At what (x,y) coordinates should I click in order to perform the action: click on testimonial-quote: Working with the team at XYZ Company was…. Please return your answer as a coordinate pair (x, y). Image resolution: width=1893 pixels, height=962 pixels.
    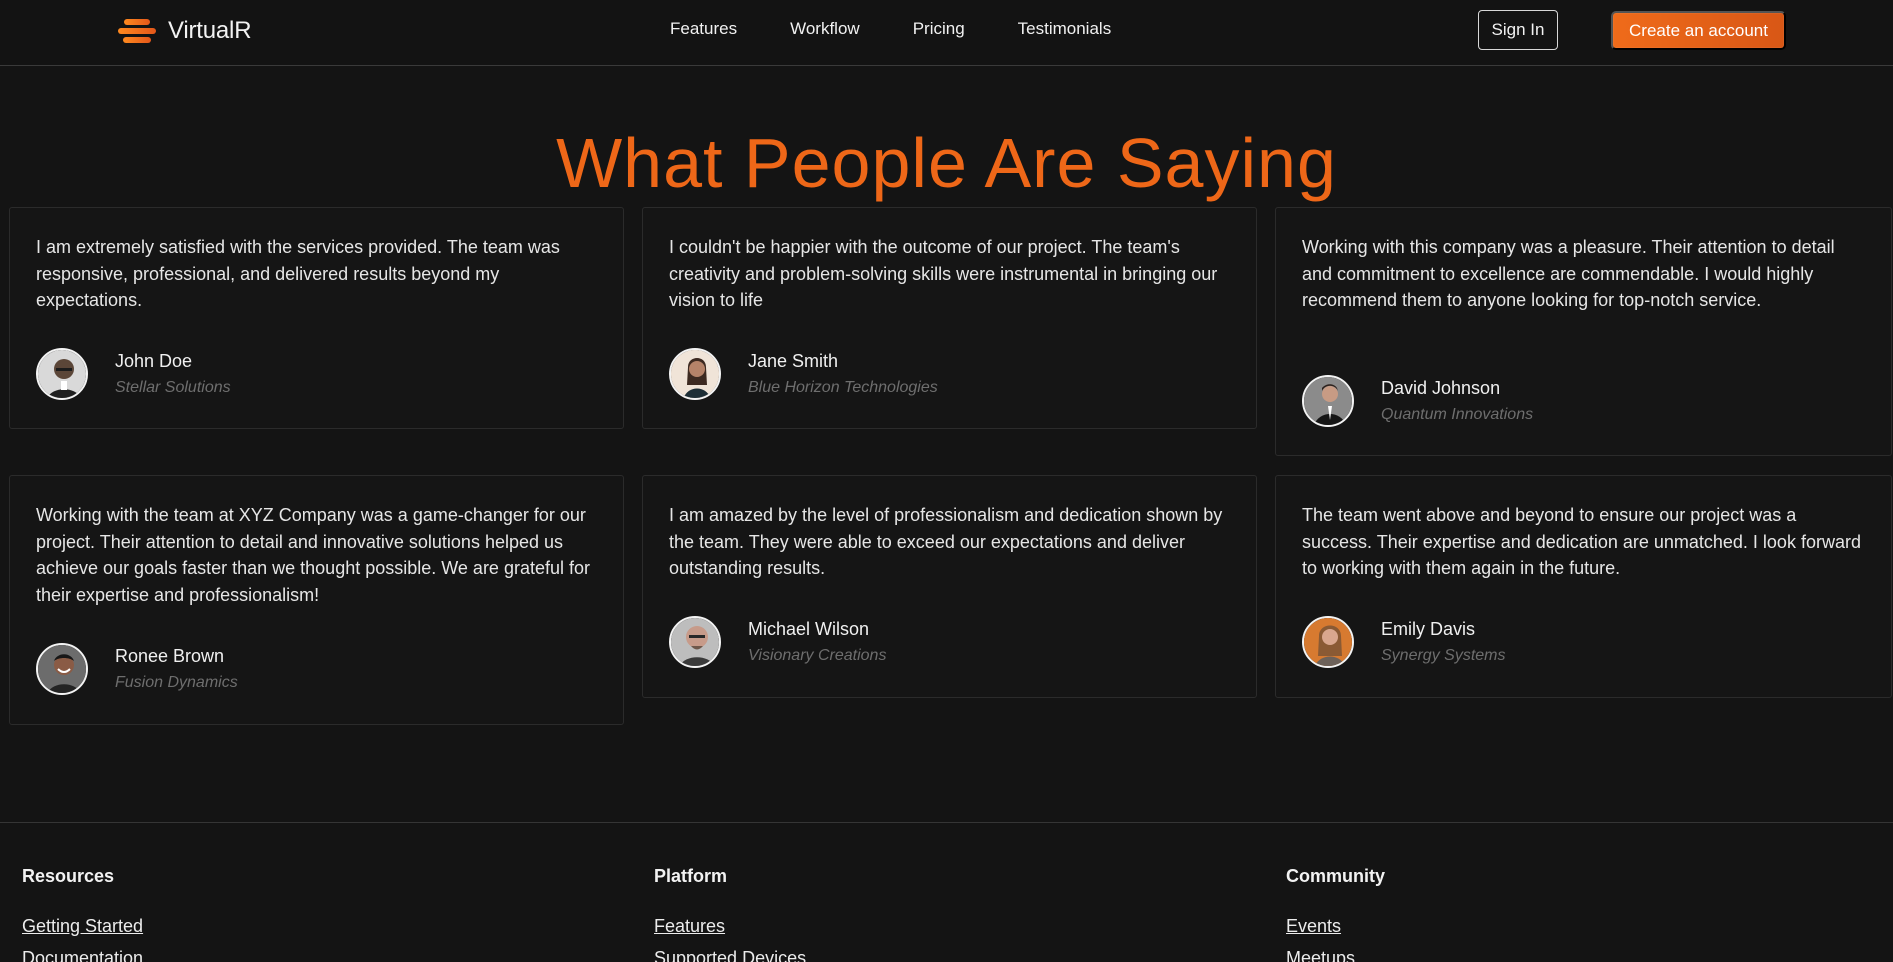
    Looking at the image, I should click on (313, 555).